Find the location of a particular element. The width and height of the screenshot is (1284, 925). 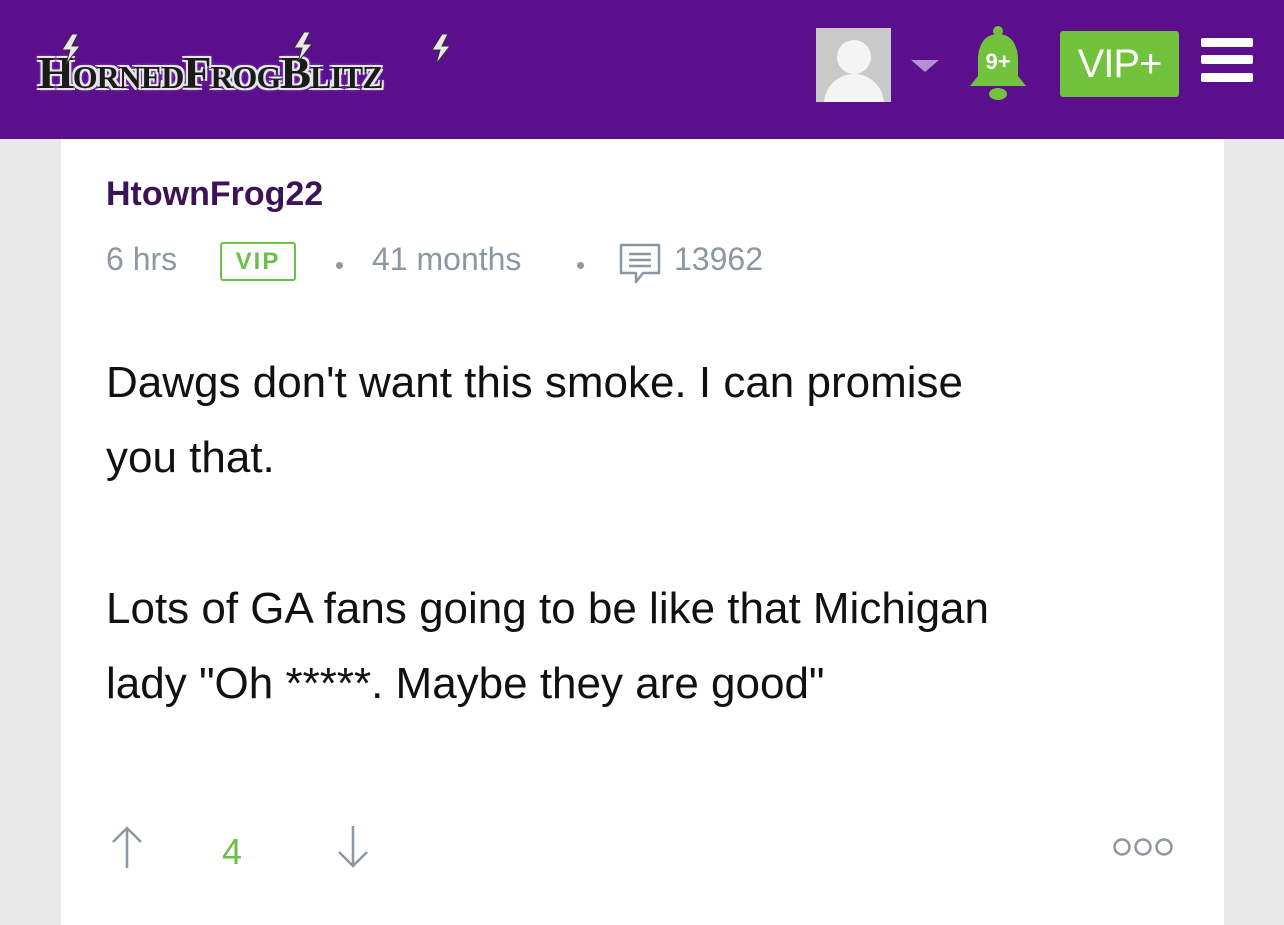

notification-count-badge: 9+ is located at coordinates (998, 61).